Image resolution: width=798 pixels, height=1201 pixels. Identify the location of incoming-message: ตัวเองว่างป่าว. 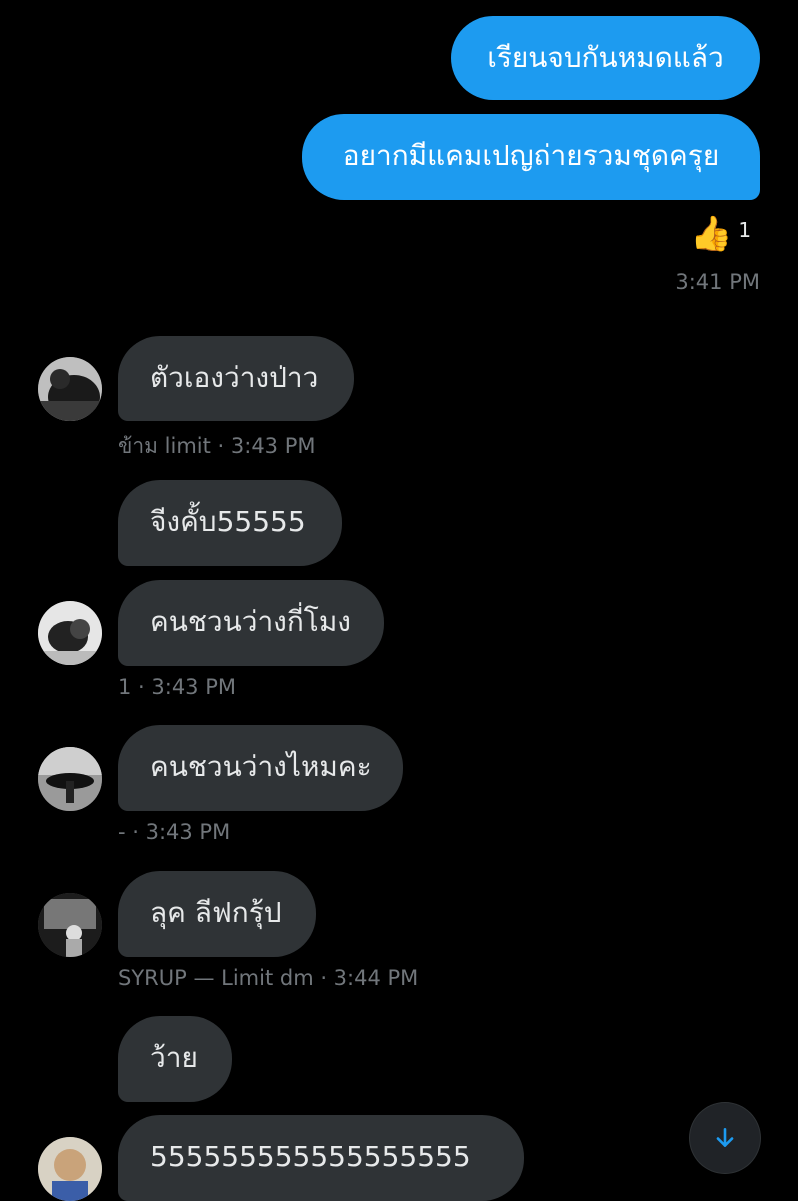
(236, 378).